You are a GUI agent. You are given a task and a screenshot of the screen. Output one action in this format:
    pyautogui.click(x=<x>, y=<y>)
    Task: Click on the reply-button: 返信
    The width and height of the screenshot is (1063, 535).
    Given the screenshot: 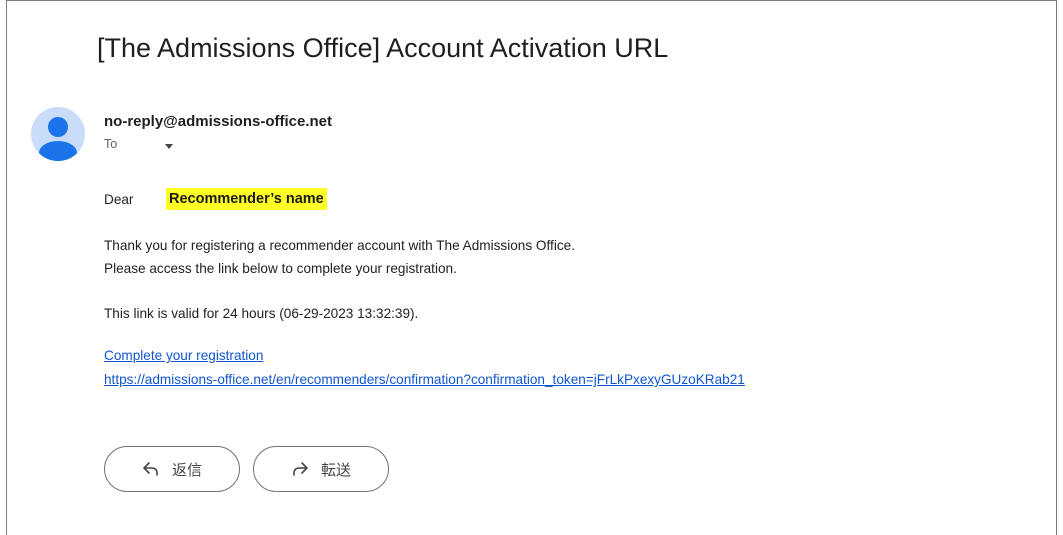 What is the action you would take?
    pyautogui.click(x=172, y=469)
    